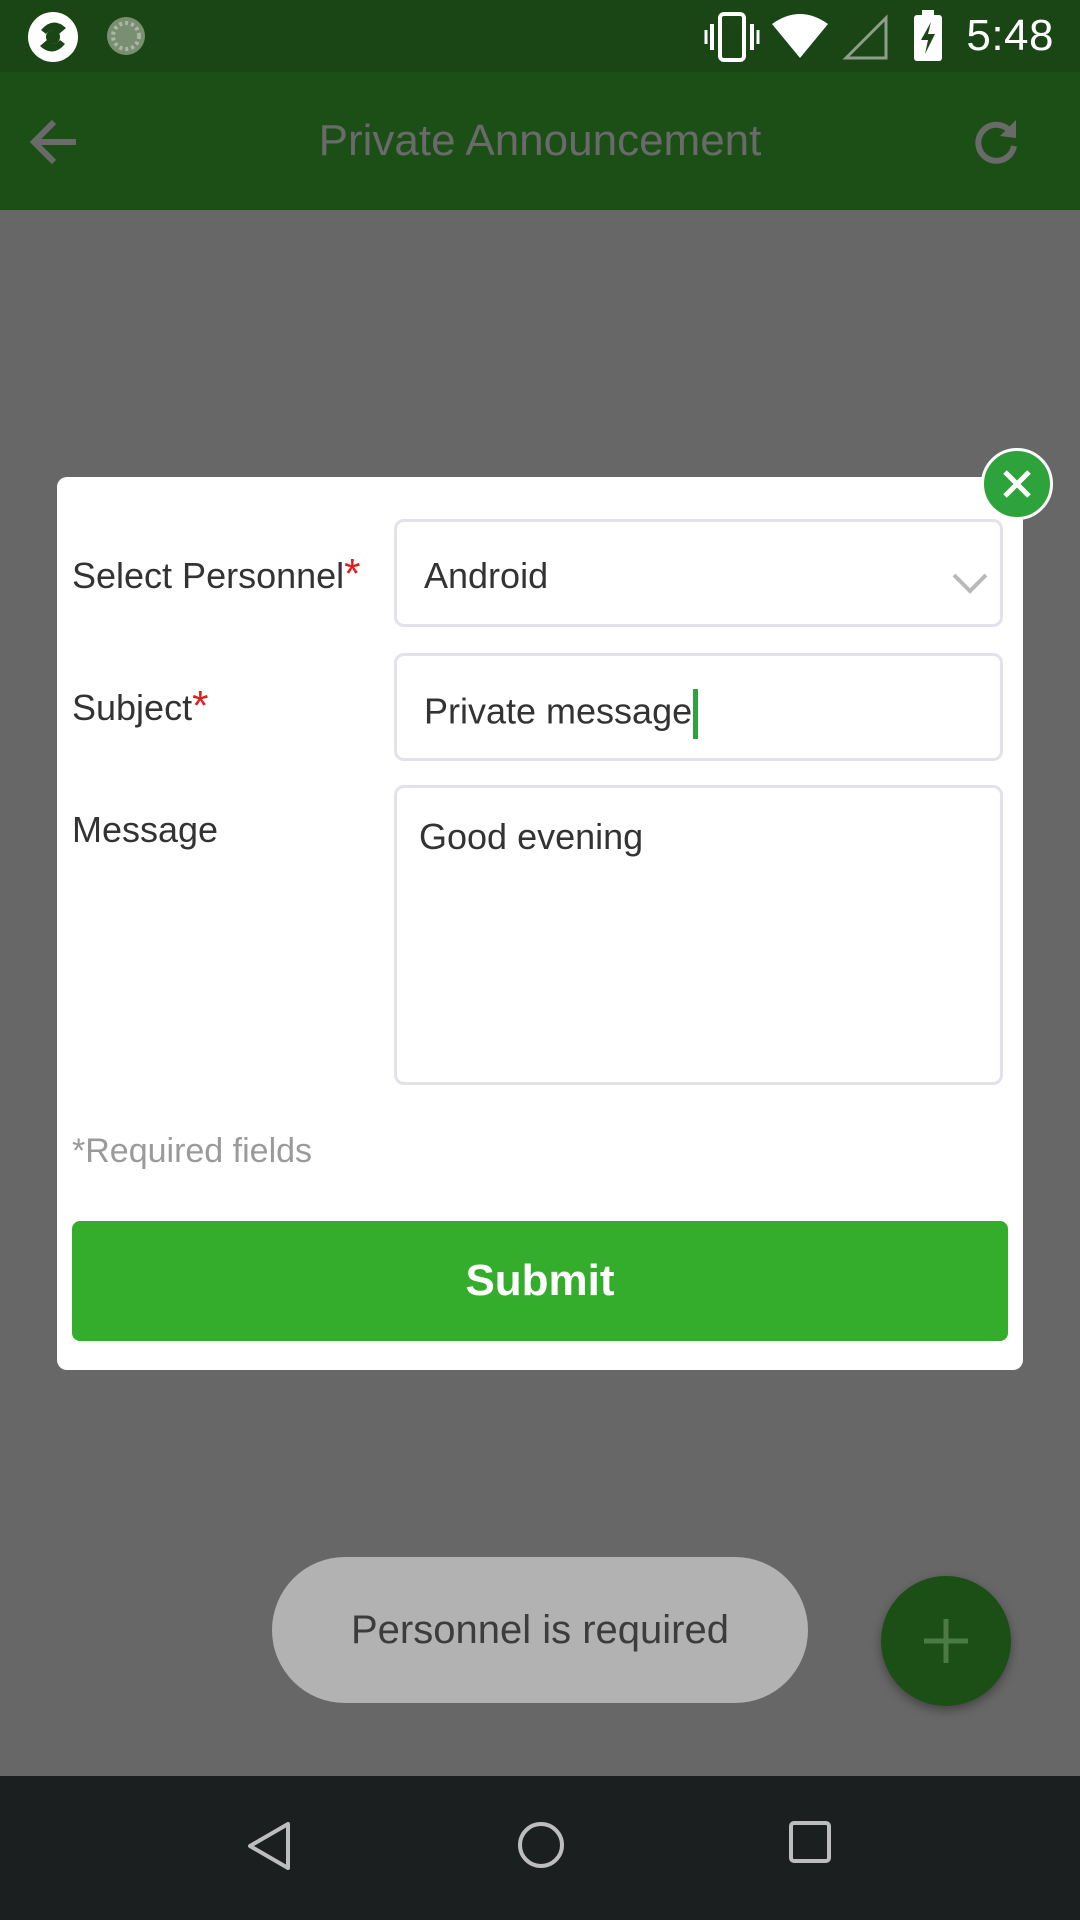 This screenshot has height=1920, width=1080. I want to click on battery-charging-icon, so click(928, 36).